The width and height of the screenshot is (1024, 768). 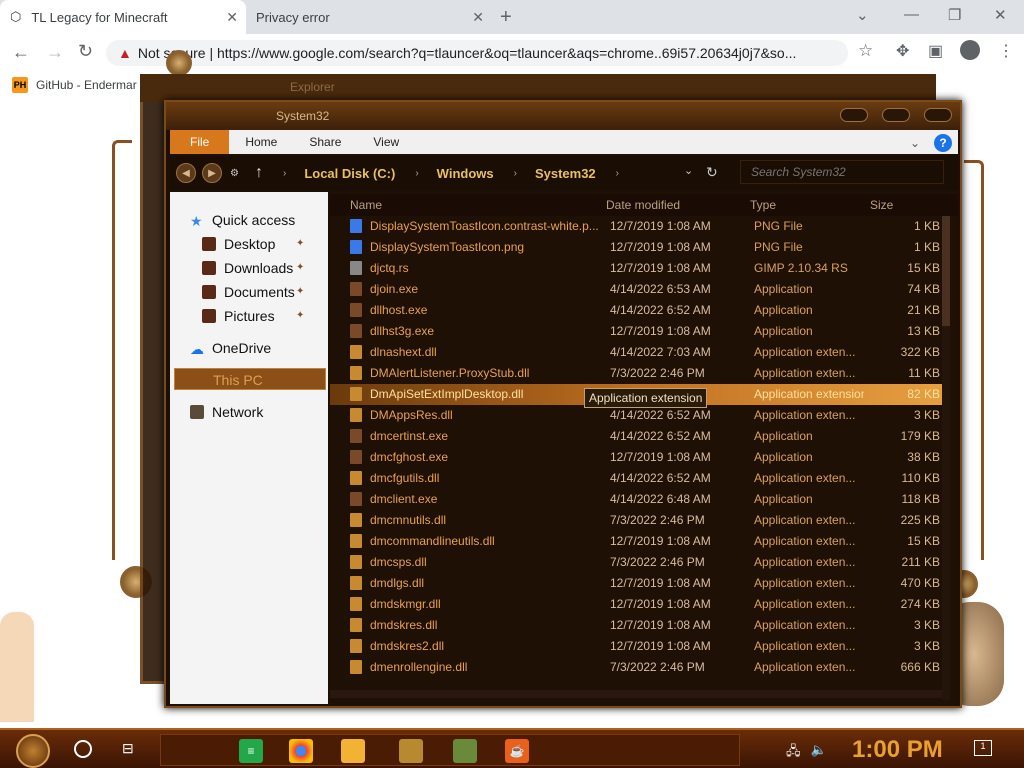 What do you see at coordinates (123, 17) in the screenshot?
I see `tab-tl-legacy: ⬡ TL Legacy for Minecraft ✕` at bounding box center [123, 17].